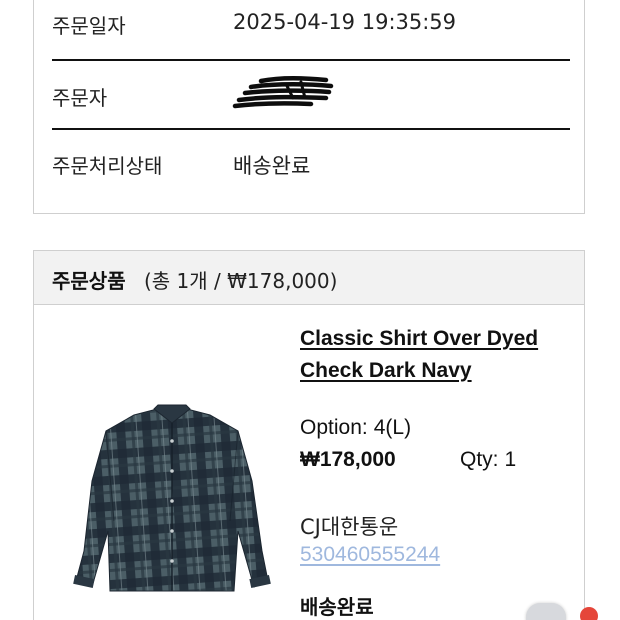 The width and height of the screenshot is (620, 620). I want to click on ordered-items-summary: (총 1개 / ₩178,000), so click(241, 281).